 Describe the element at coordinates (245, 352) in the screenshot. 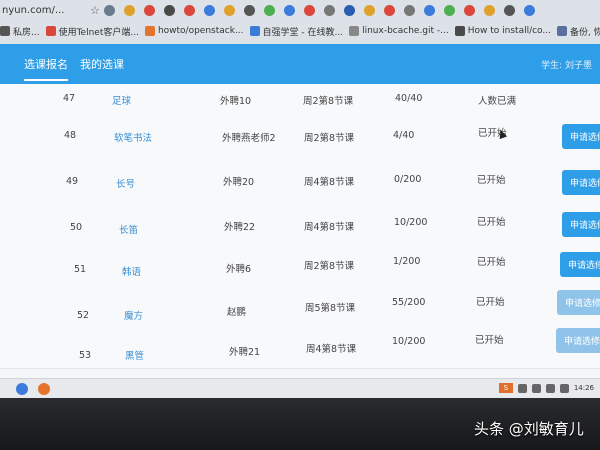

I see `course-teacher: 外聘21` at that location.